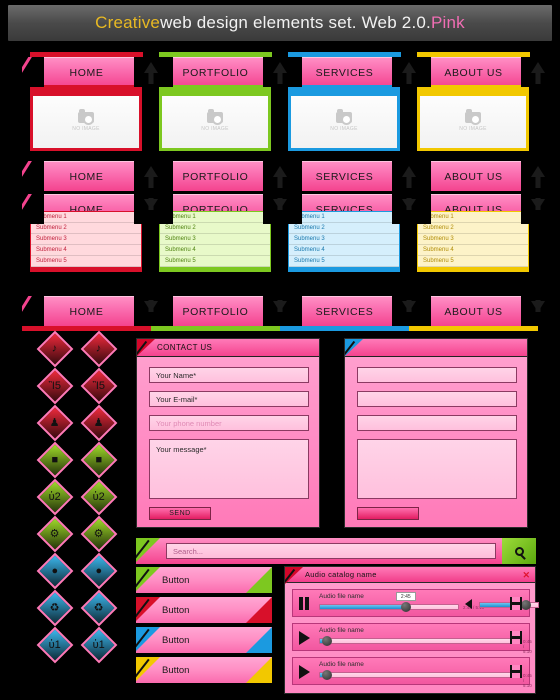  Describe the element at coordinates (228, 348) in the screenshot. I see `contact-form-header: CONTACT US` at that location.